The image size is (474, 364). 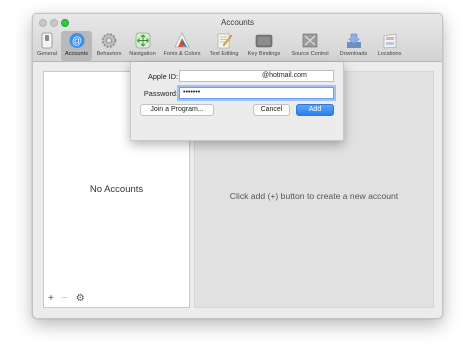 I want to click on toolbar-item-label: General, so click(x=47, y=54).